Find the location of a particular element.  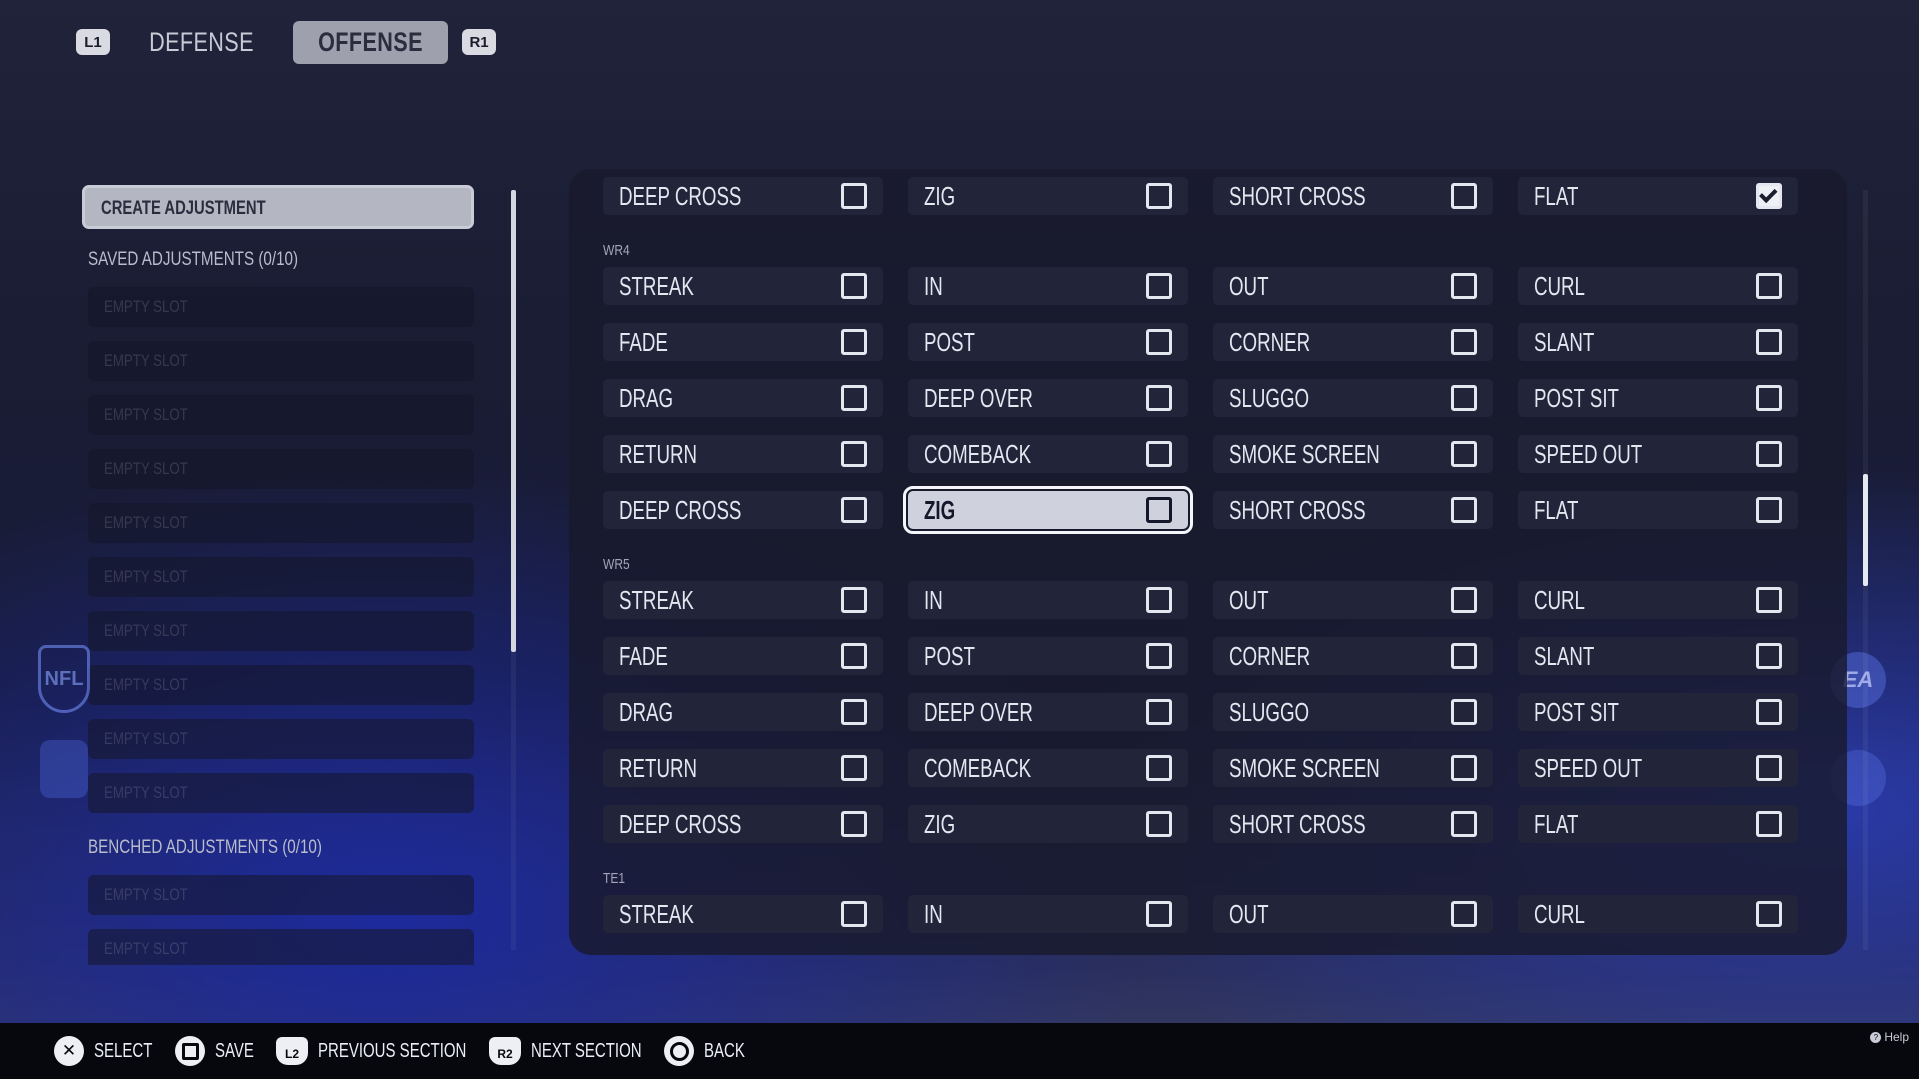

route-option: DRAG is located at coordinates (743, 712).